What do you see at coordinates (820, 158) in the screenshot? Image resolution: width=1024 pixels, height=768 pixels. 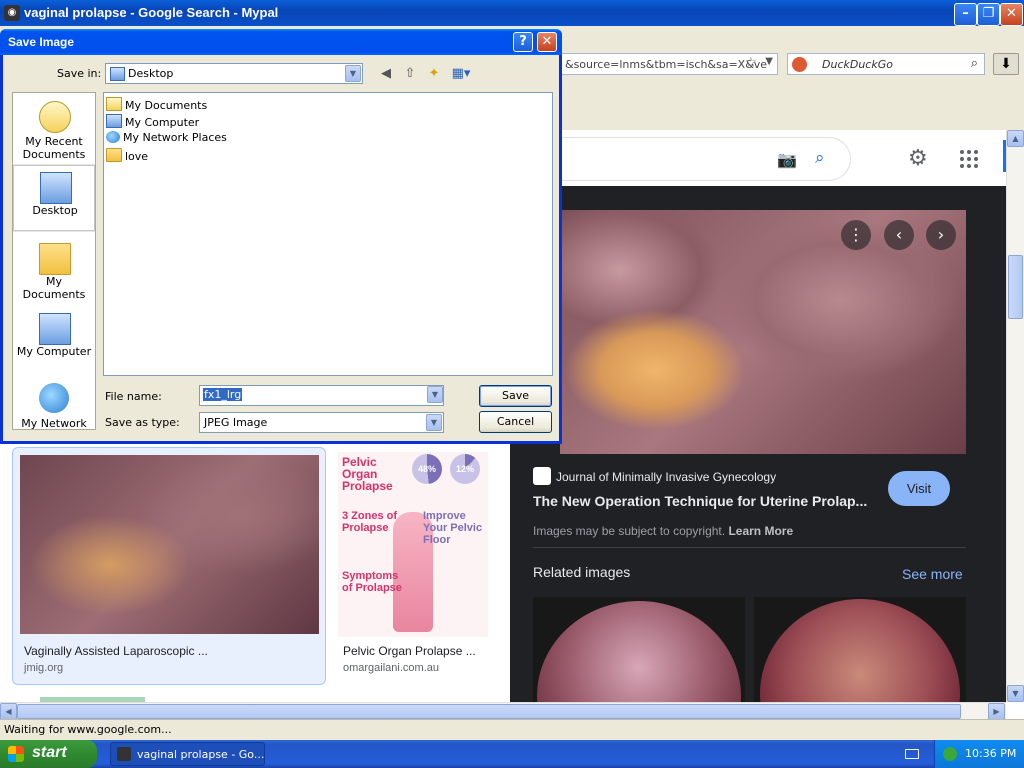 I see `google-search-icon: ⌕` at bounding box center [820, 158].